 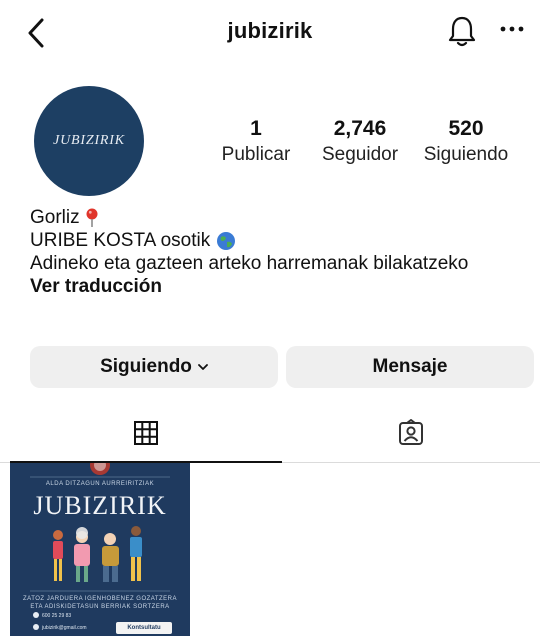 I want to click on see-translation-line: Ver traducción, so click(x=280, y=286).